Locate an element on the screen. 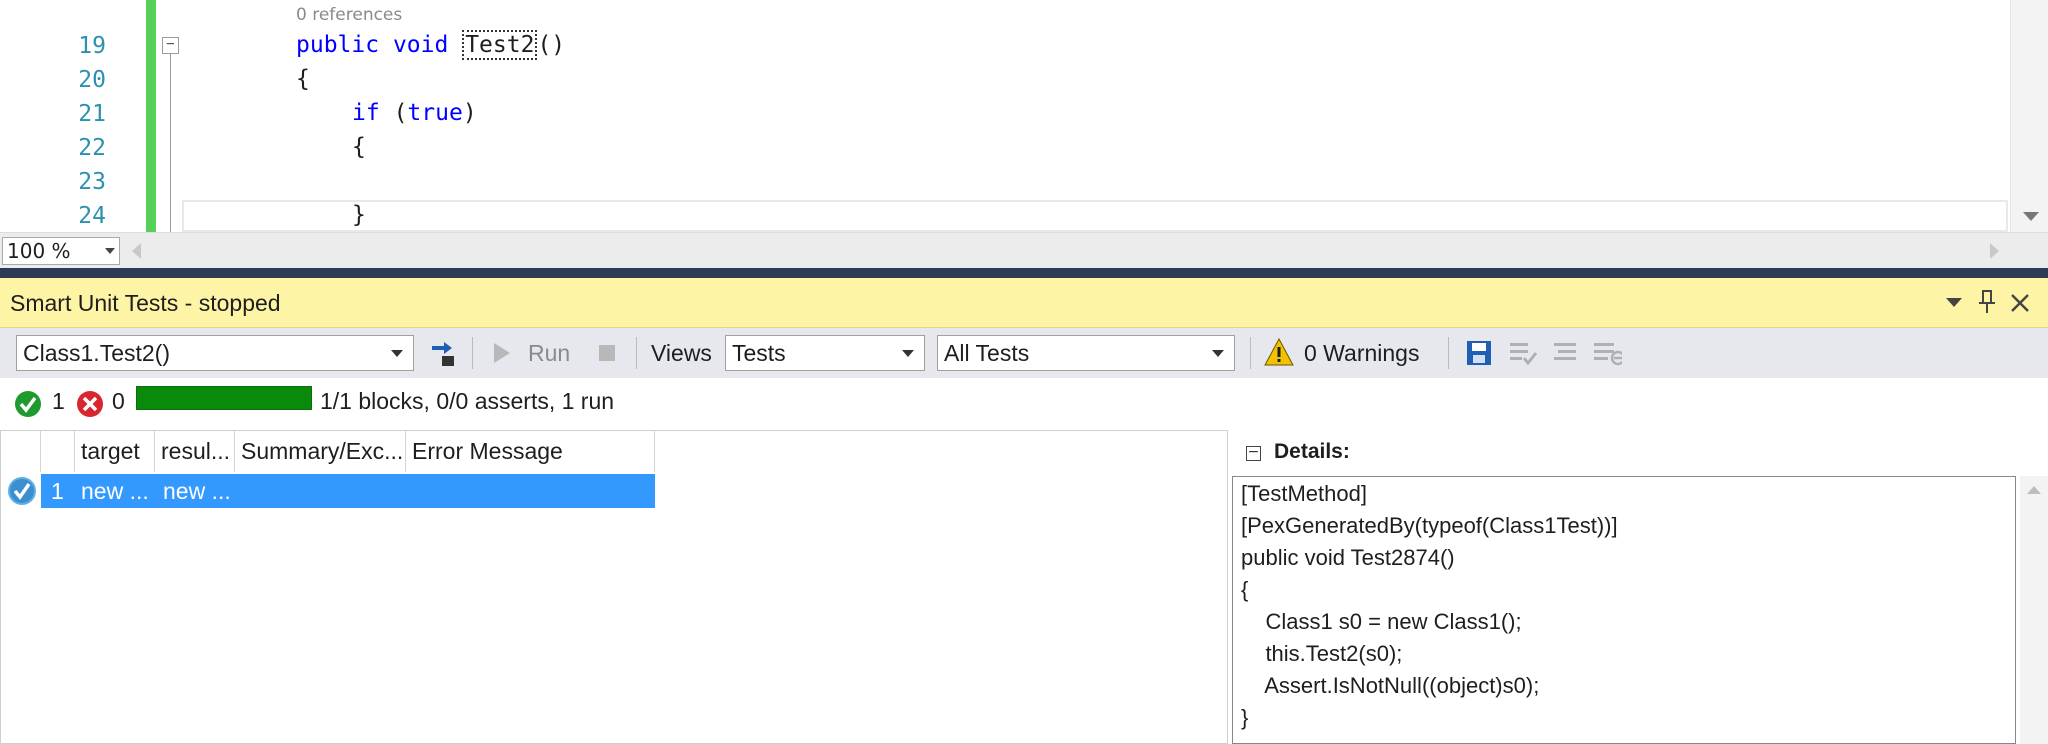 The height and width of the screenshot is (744, 2048). details-code-line: this.Test2(s0); is located at coordinates (1322, 653).